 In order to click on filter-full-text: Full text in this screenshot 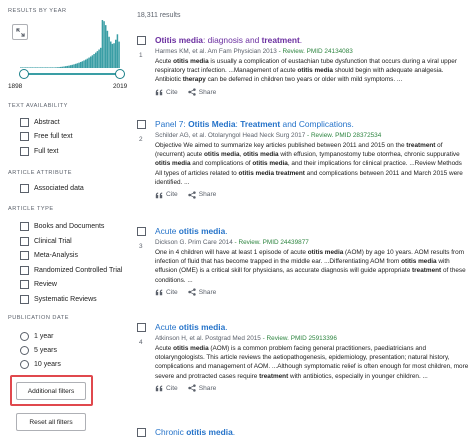, I will do `click(39, 151)`.